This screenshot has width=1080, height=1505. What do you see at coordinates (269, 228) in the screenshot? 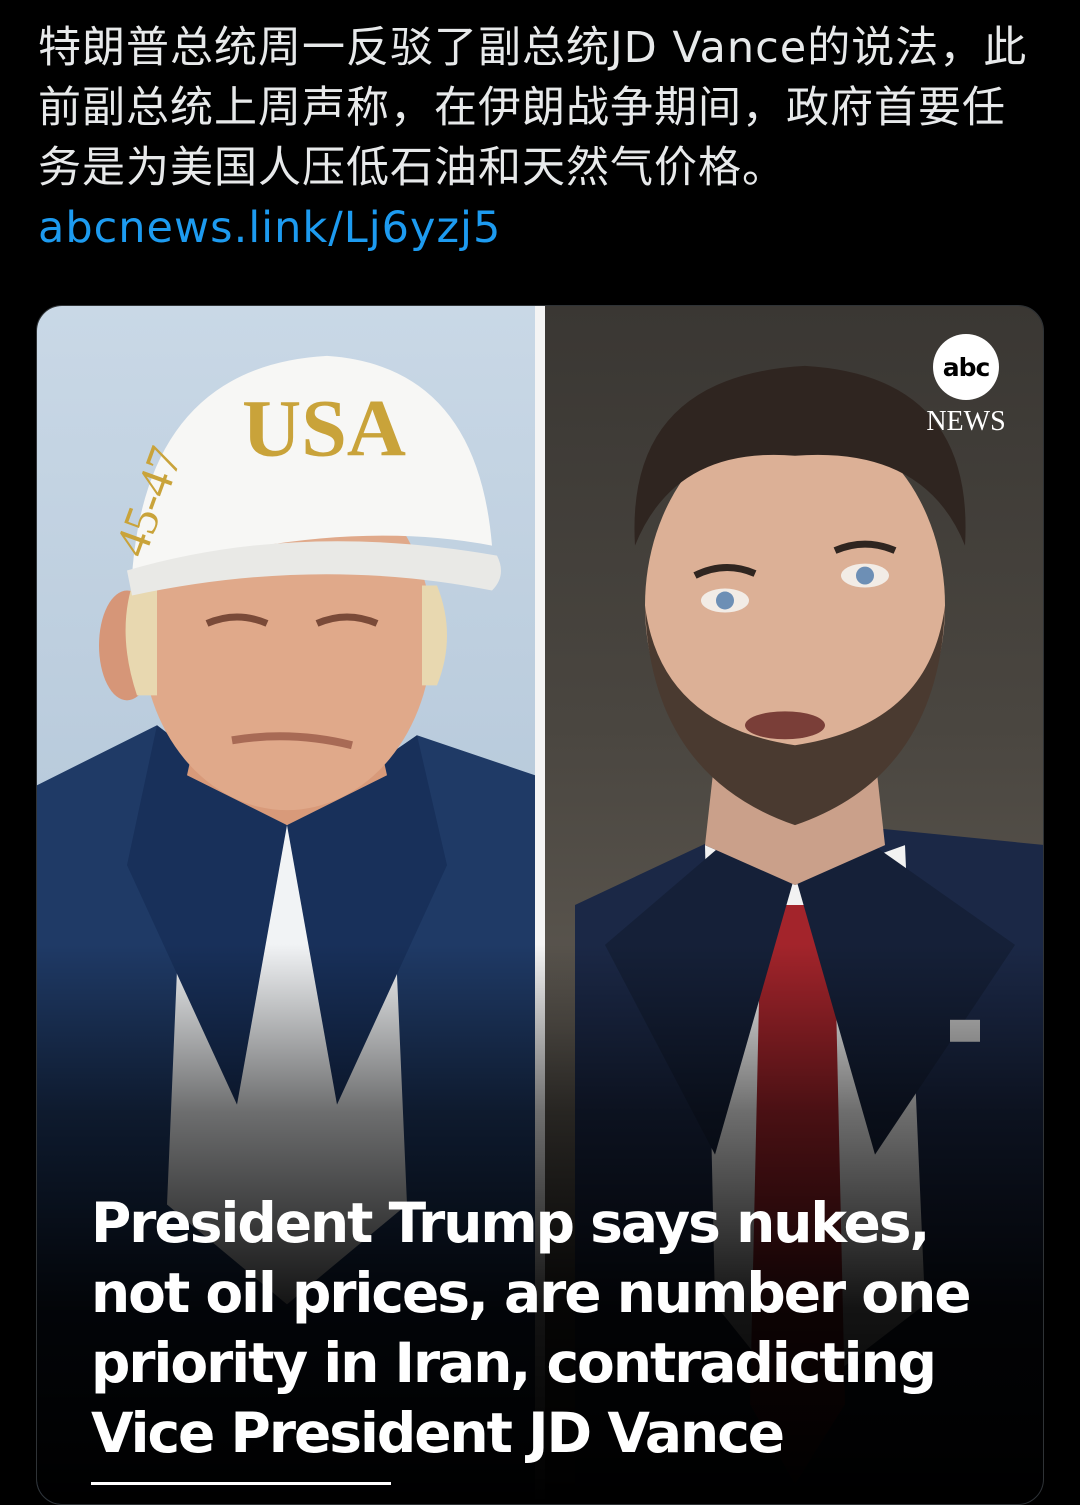
I see `tweet-link: abcnews.link/Lj6yzj5` at bounding box center [269, 228].